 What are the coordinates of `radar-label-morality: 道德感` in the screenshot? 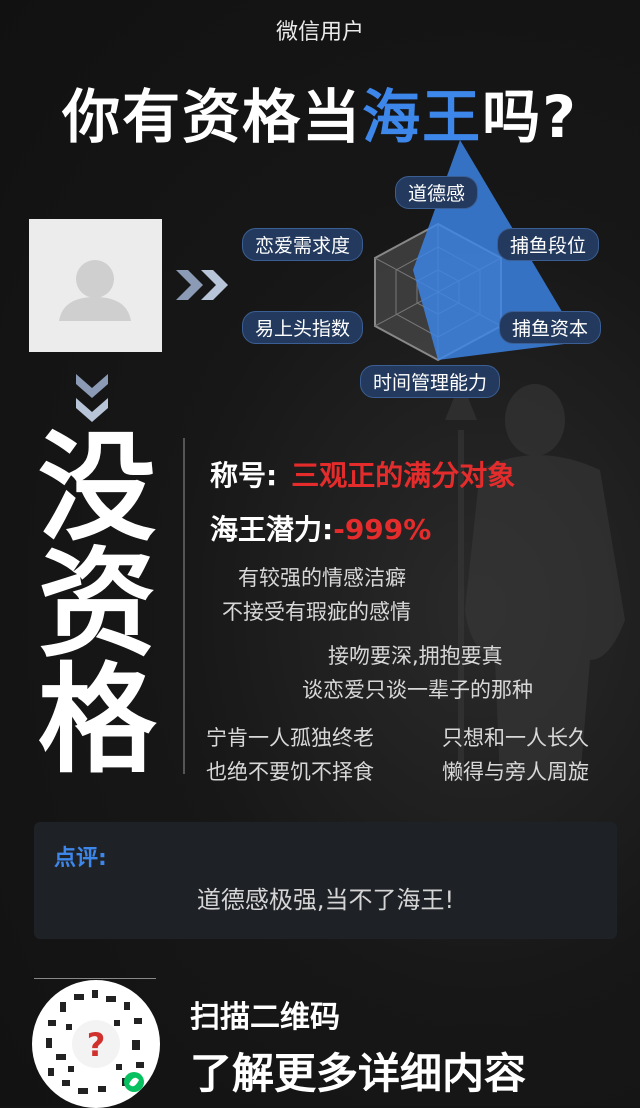 It's located at (437, 192).